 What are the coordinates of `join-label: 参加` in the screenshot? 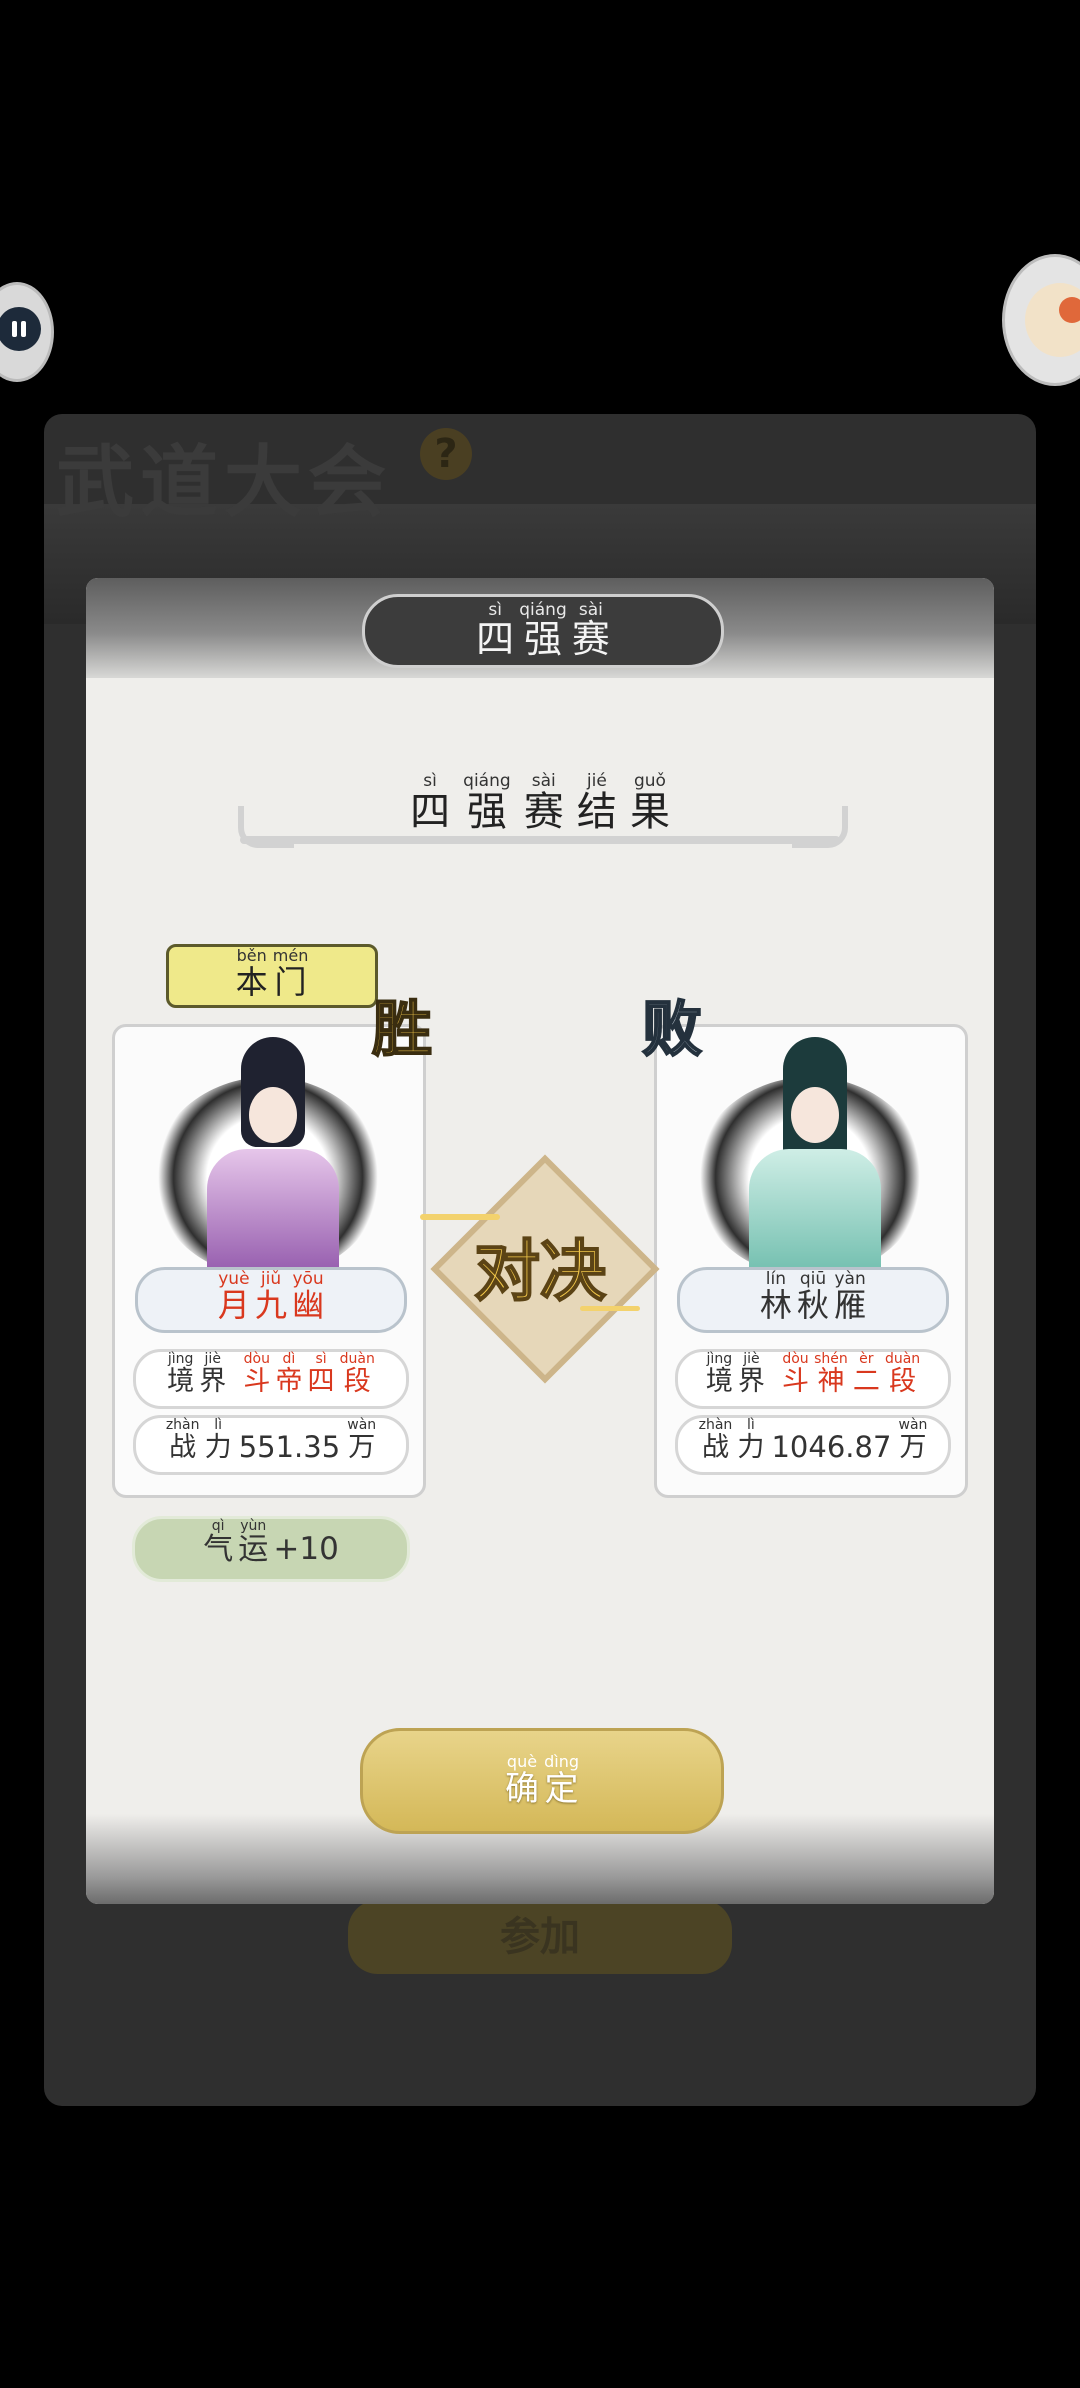 It's located at (540, 1937).